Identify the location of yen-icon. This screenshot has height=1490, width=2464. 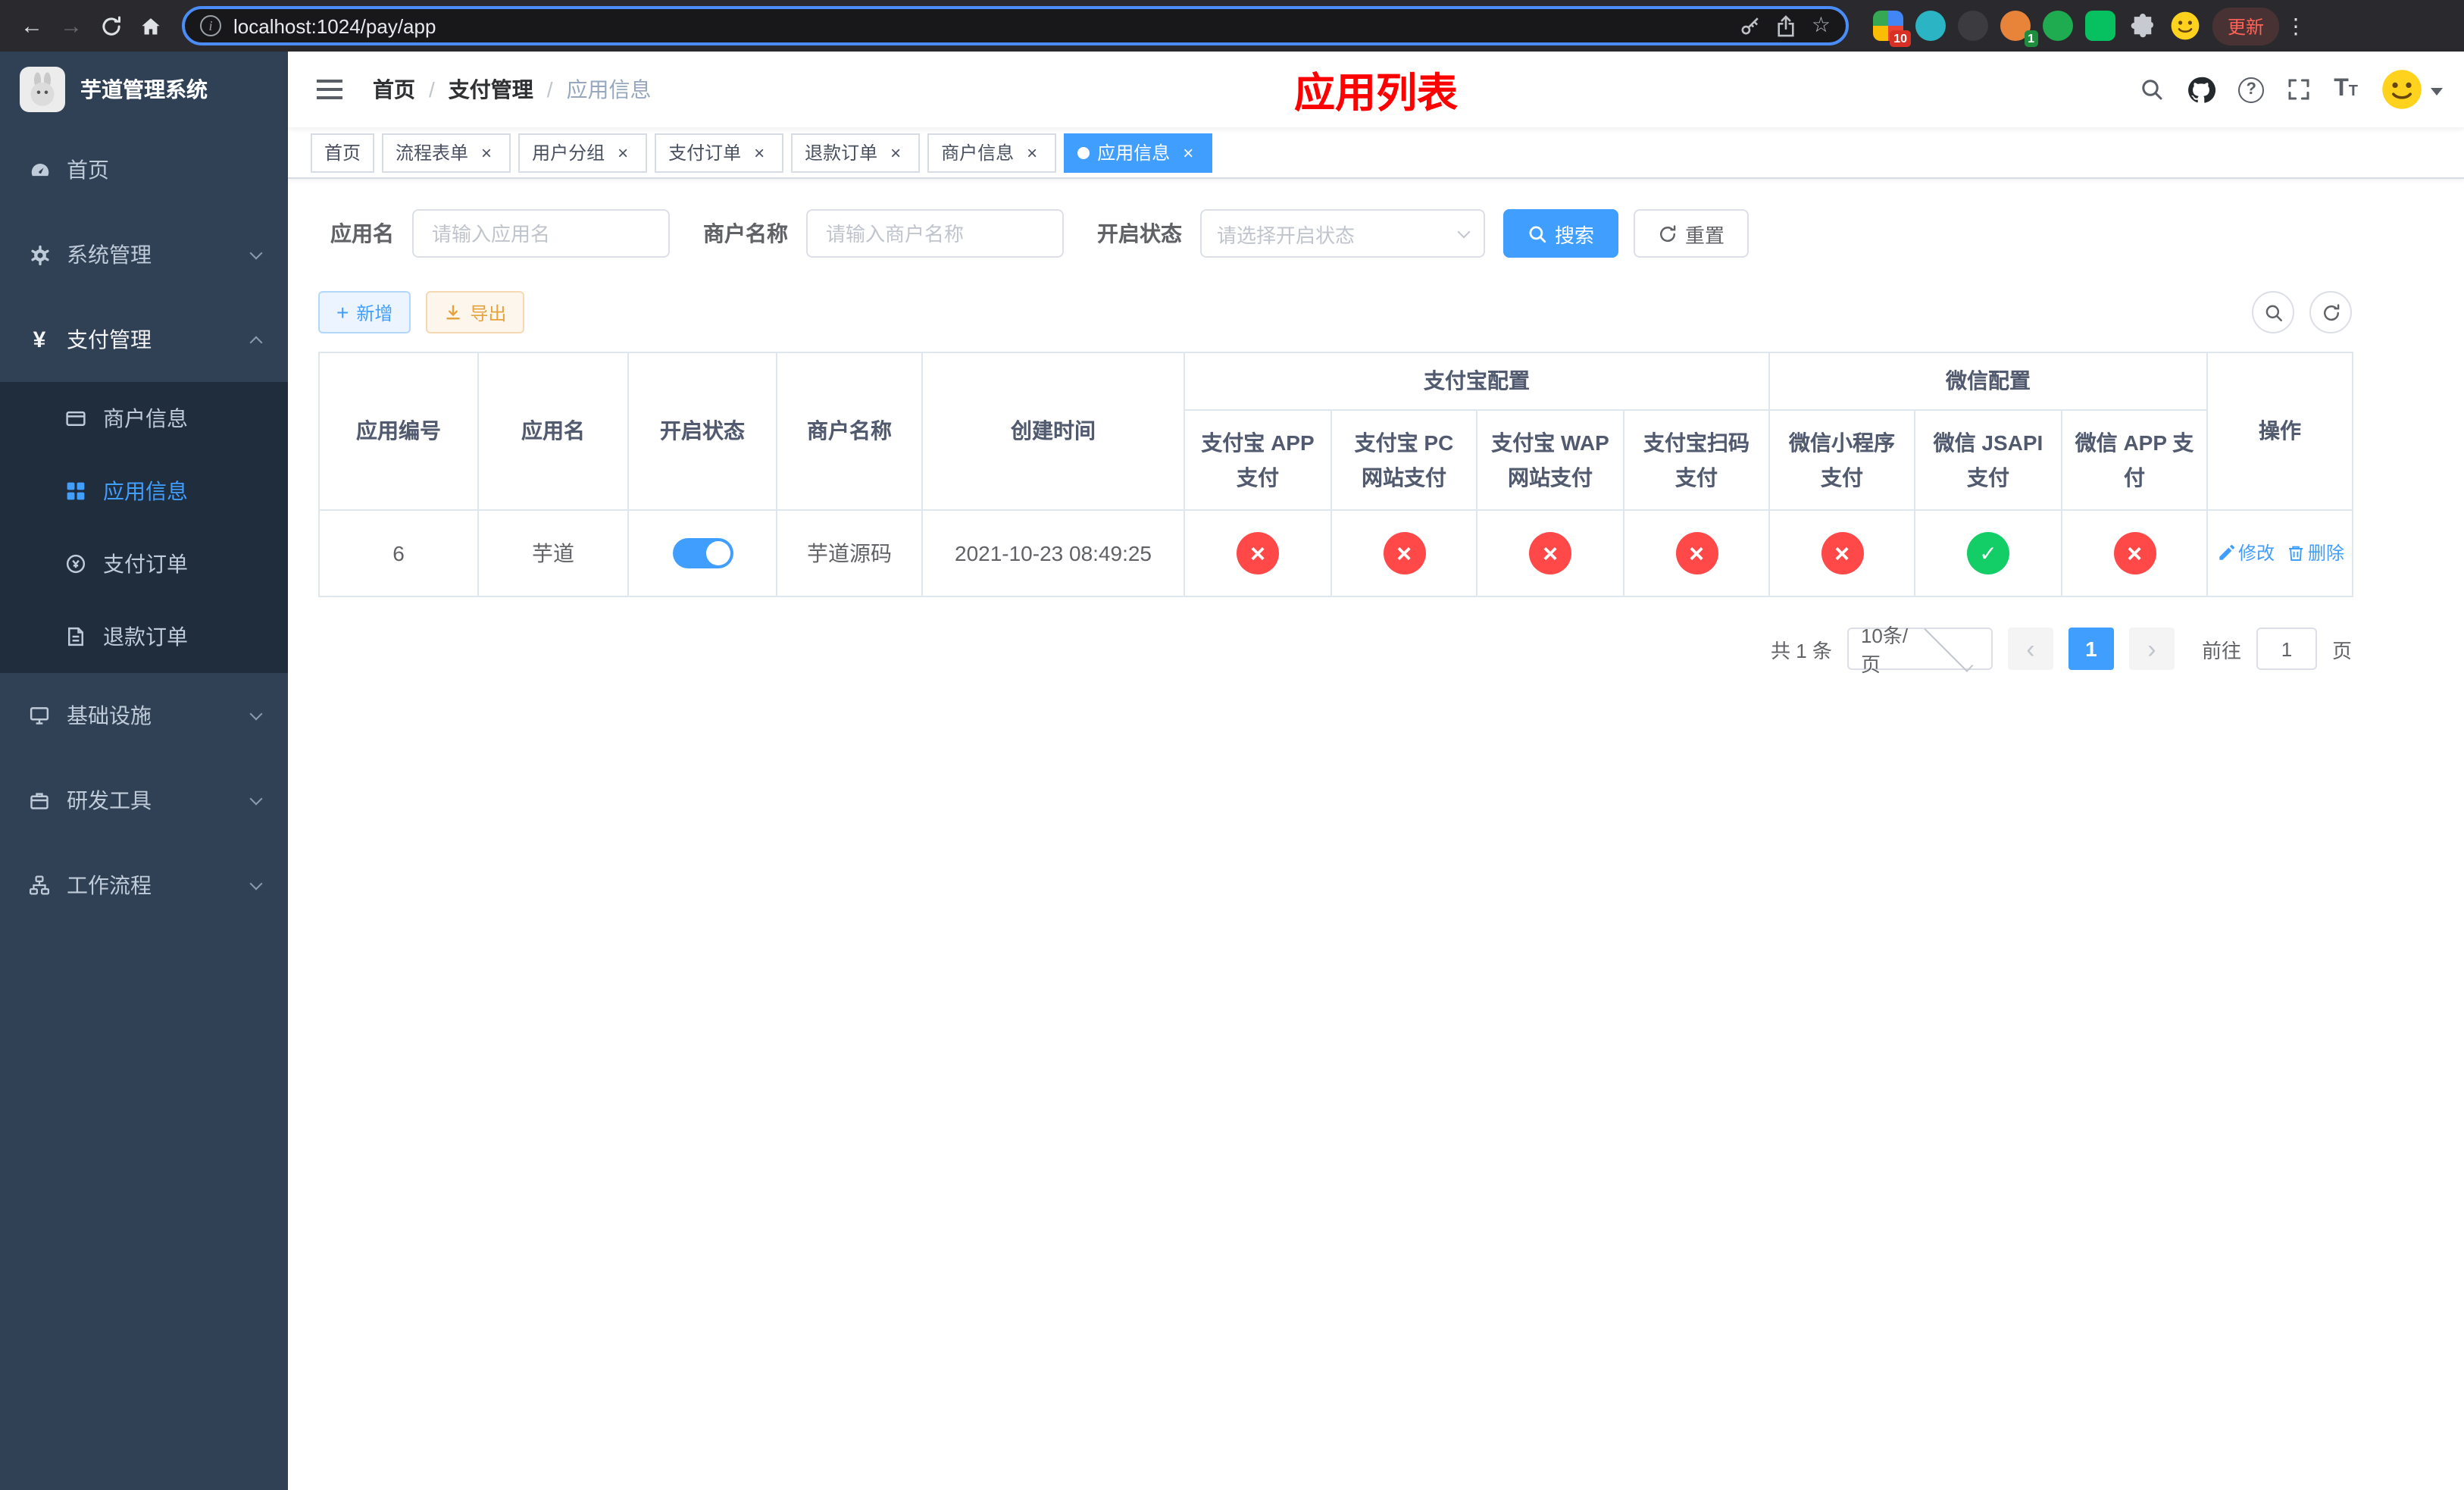
(39, 340).